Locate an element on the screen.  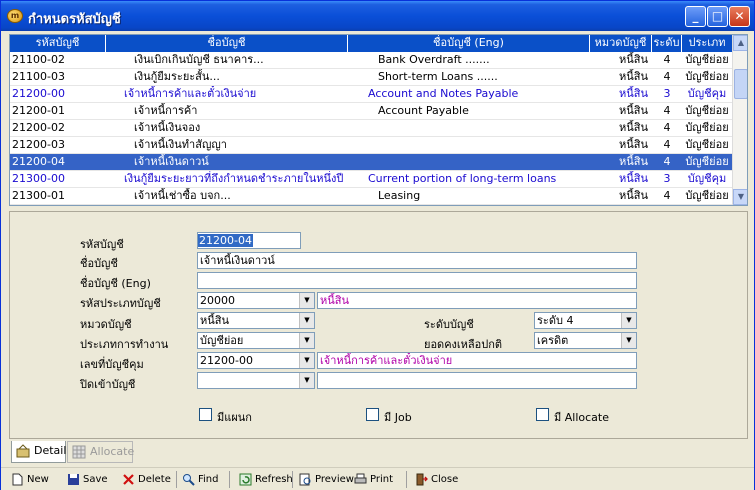
detail-tab-icon is located at coordinates (23, 451).